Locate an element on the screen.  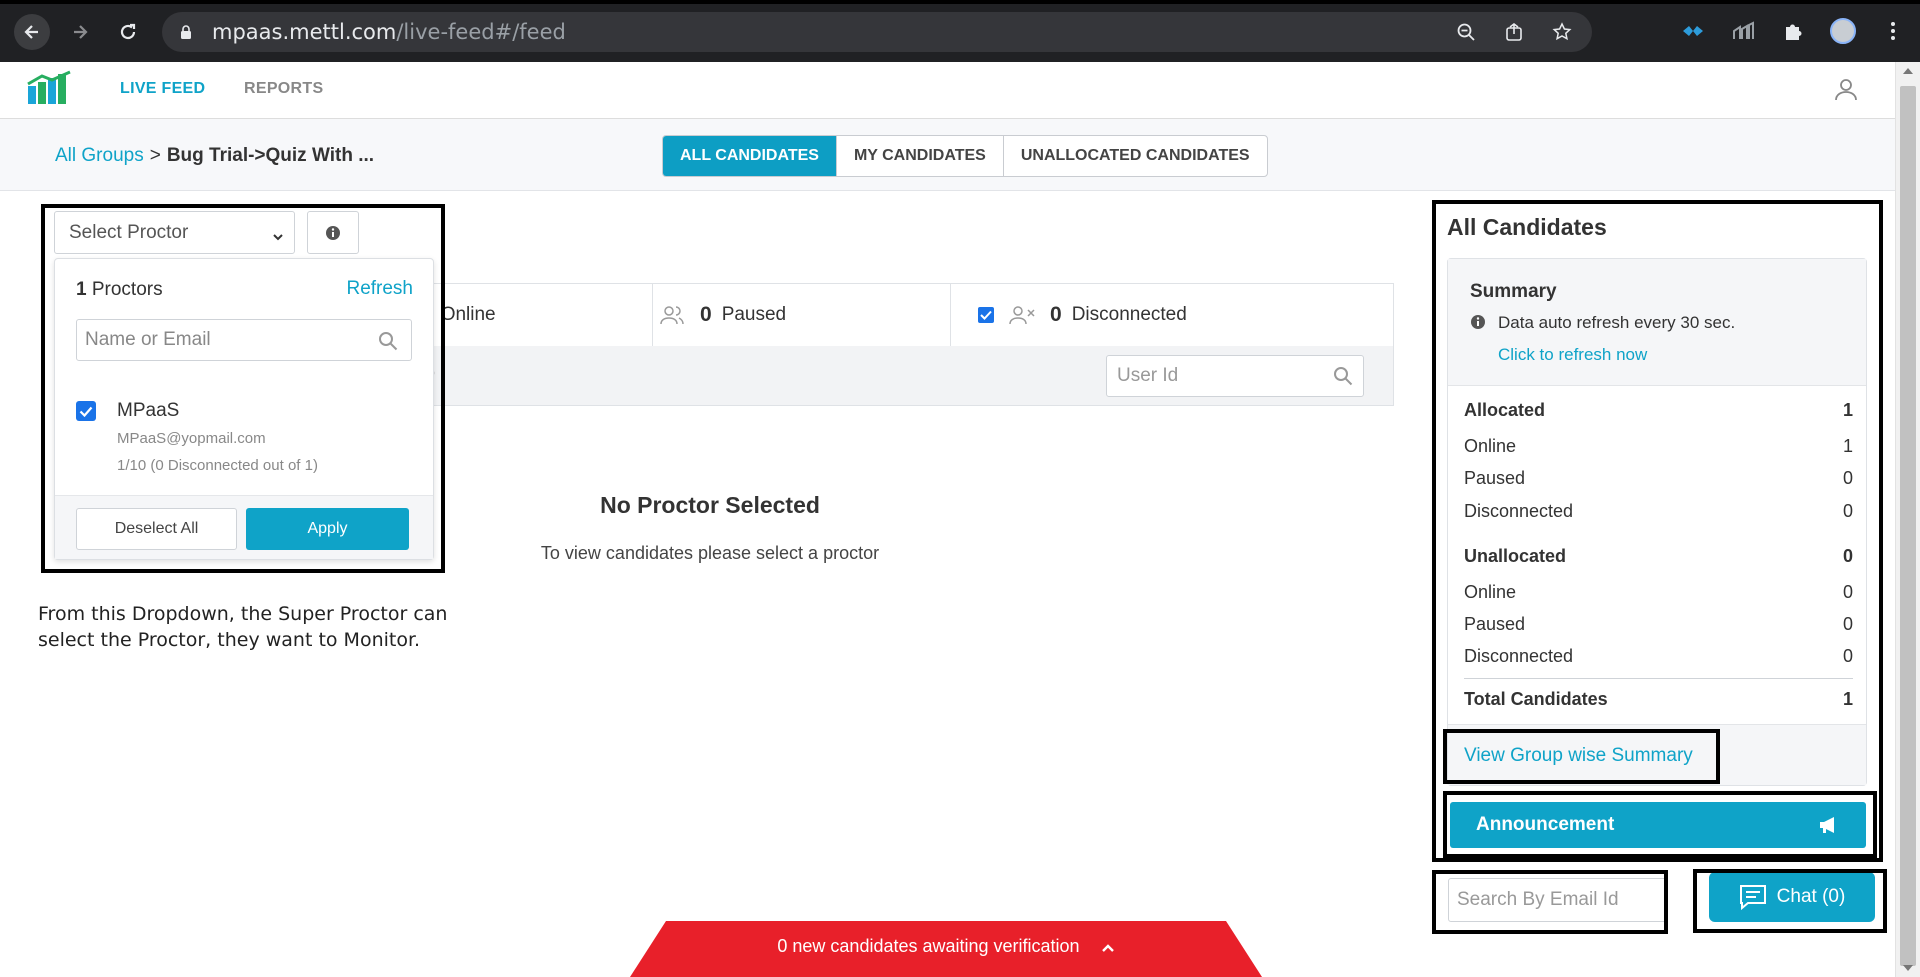
summary-row-allocated: Allocated 1 is located at coordinates (1658, 410).